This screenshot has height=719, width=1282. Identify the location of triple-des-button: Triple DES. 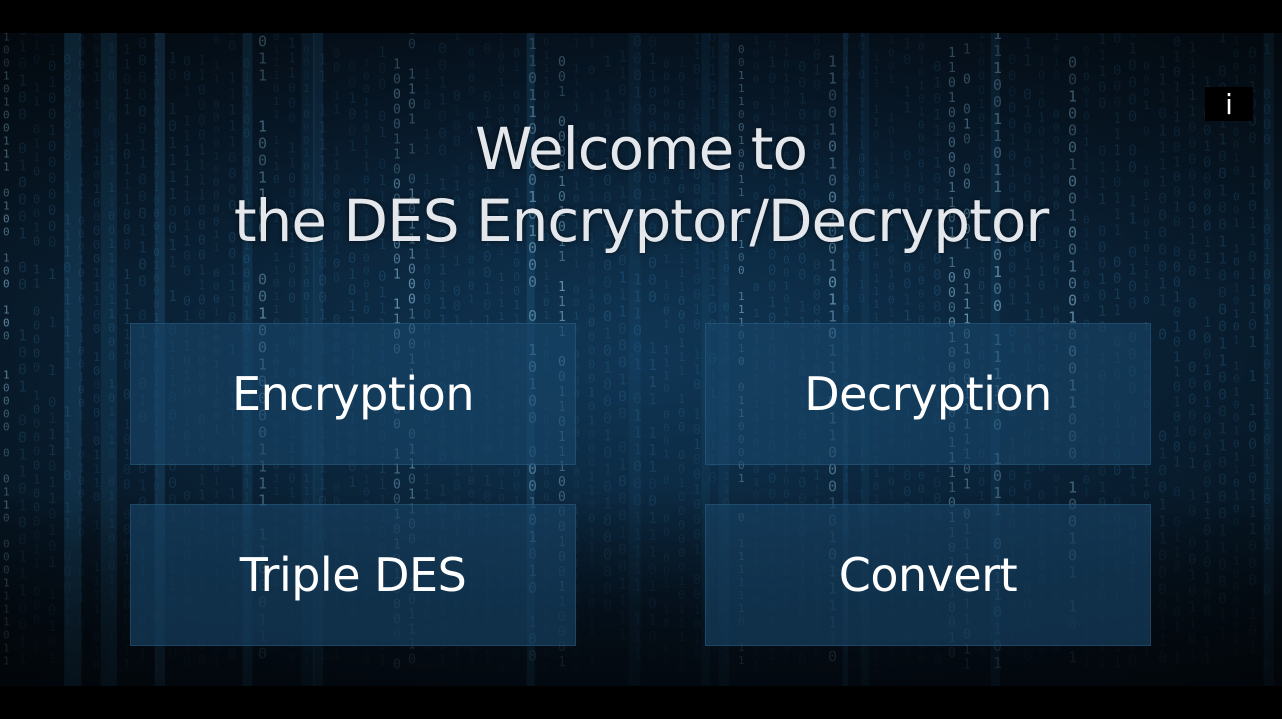
(353, 575).